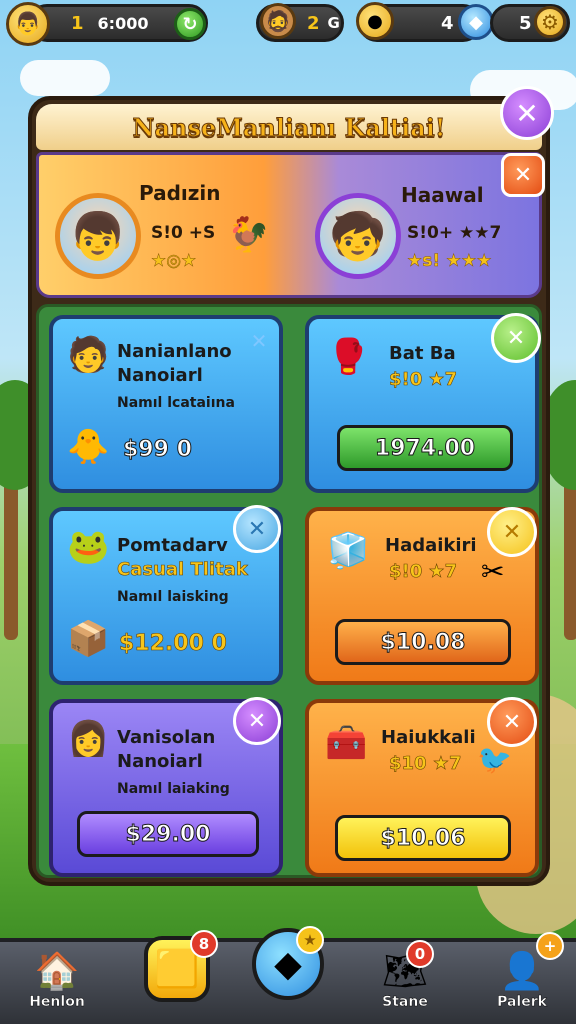 This screenshot has height=1024, width=576. I want to click on gold-coin-icon: ●, so click(375, 21).